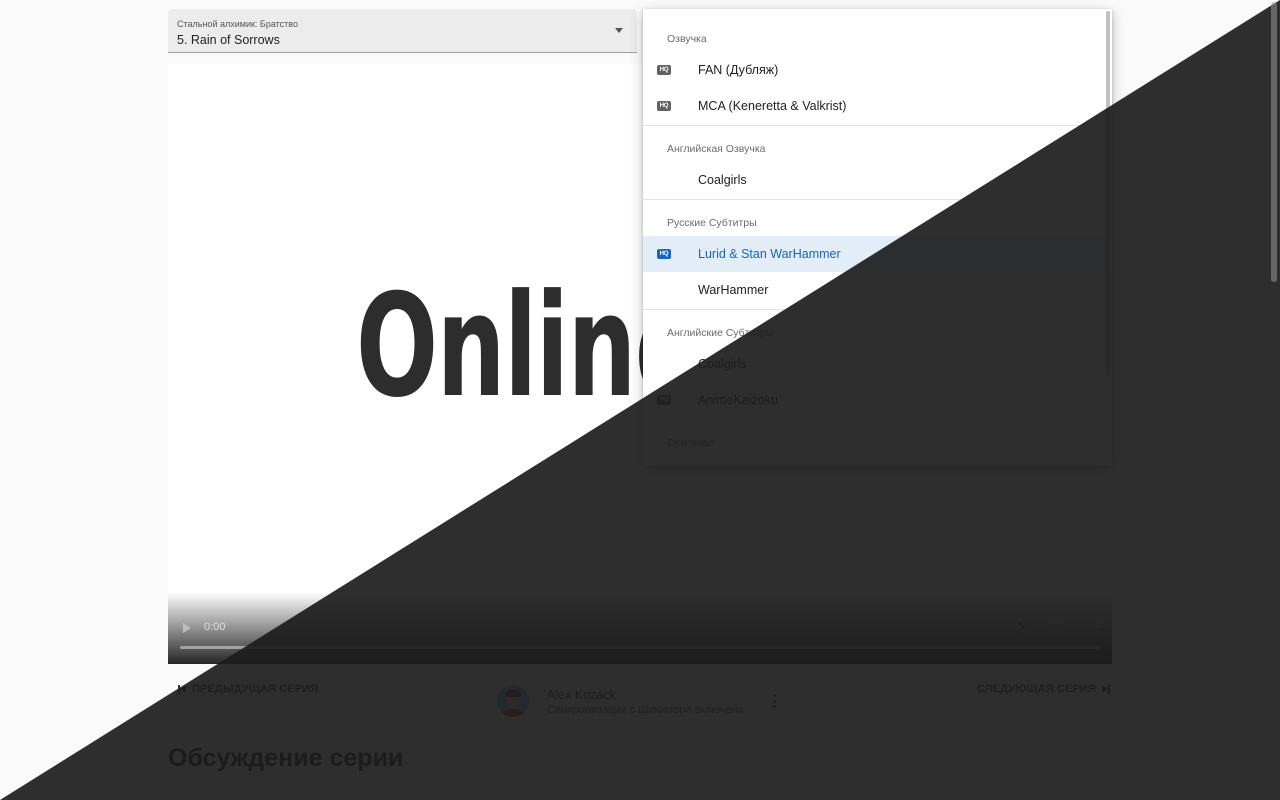 Image resolution: width=1280 pixels, height=800 pixels. Describe the element at coordinates (237, 24) in the screenshot. I see `episode-select-label: Стальной алхимик: Братство` at that location.